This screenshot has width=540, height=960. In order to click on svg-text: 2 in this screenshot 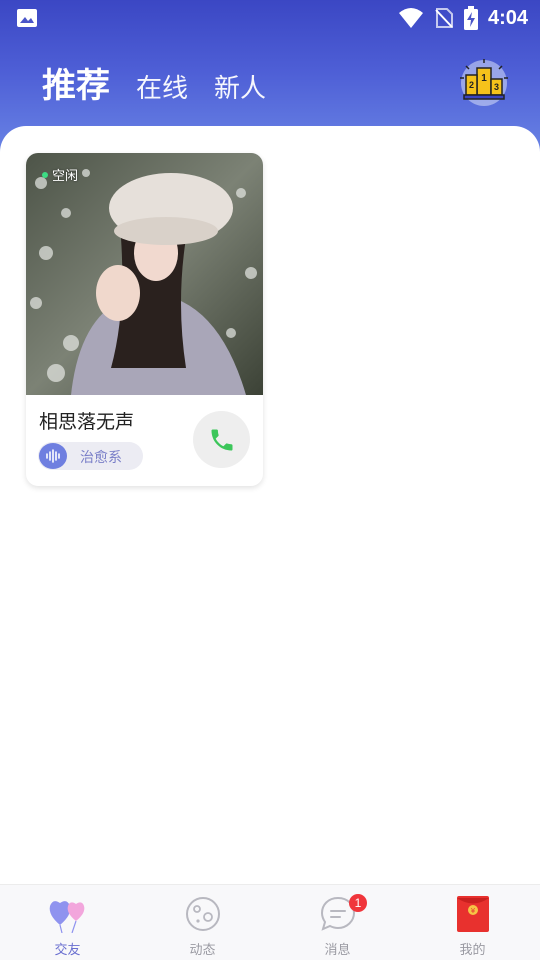, I will do `click(471, 85)`.